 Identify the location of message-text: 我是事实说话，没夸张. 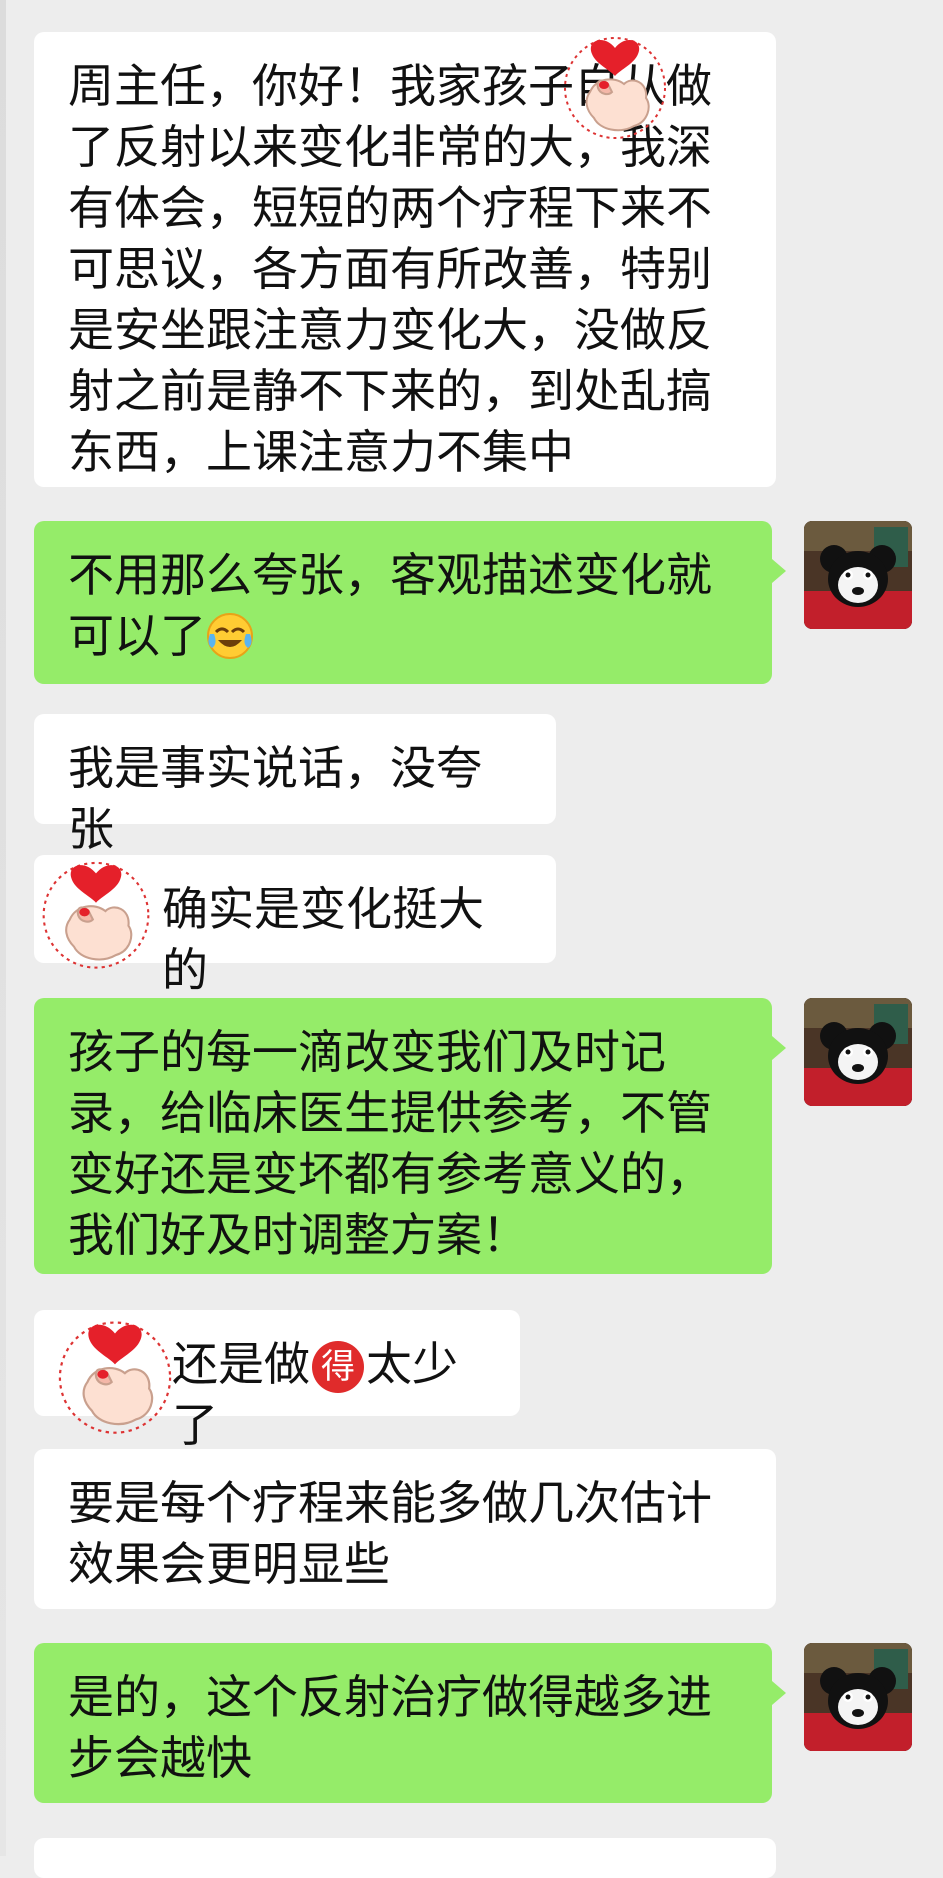
(275, 798).